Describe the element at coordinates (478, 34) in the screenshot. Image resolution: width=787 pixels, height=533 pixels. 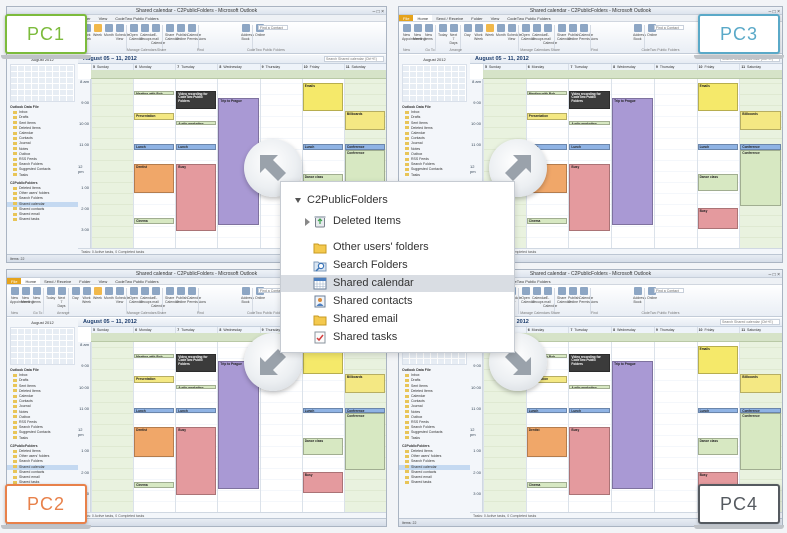
I see `ribbon-button: Work Week` at that location.